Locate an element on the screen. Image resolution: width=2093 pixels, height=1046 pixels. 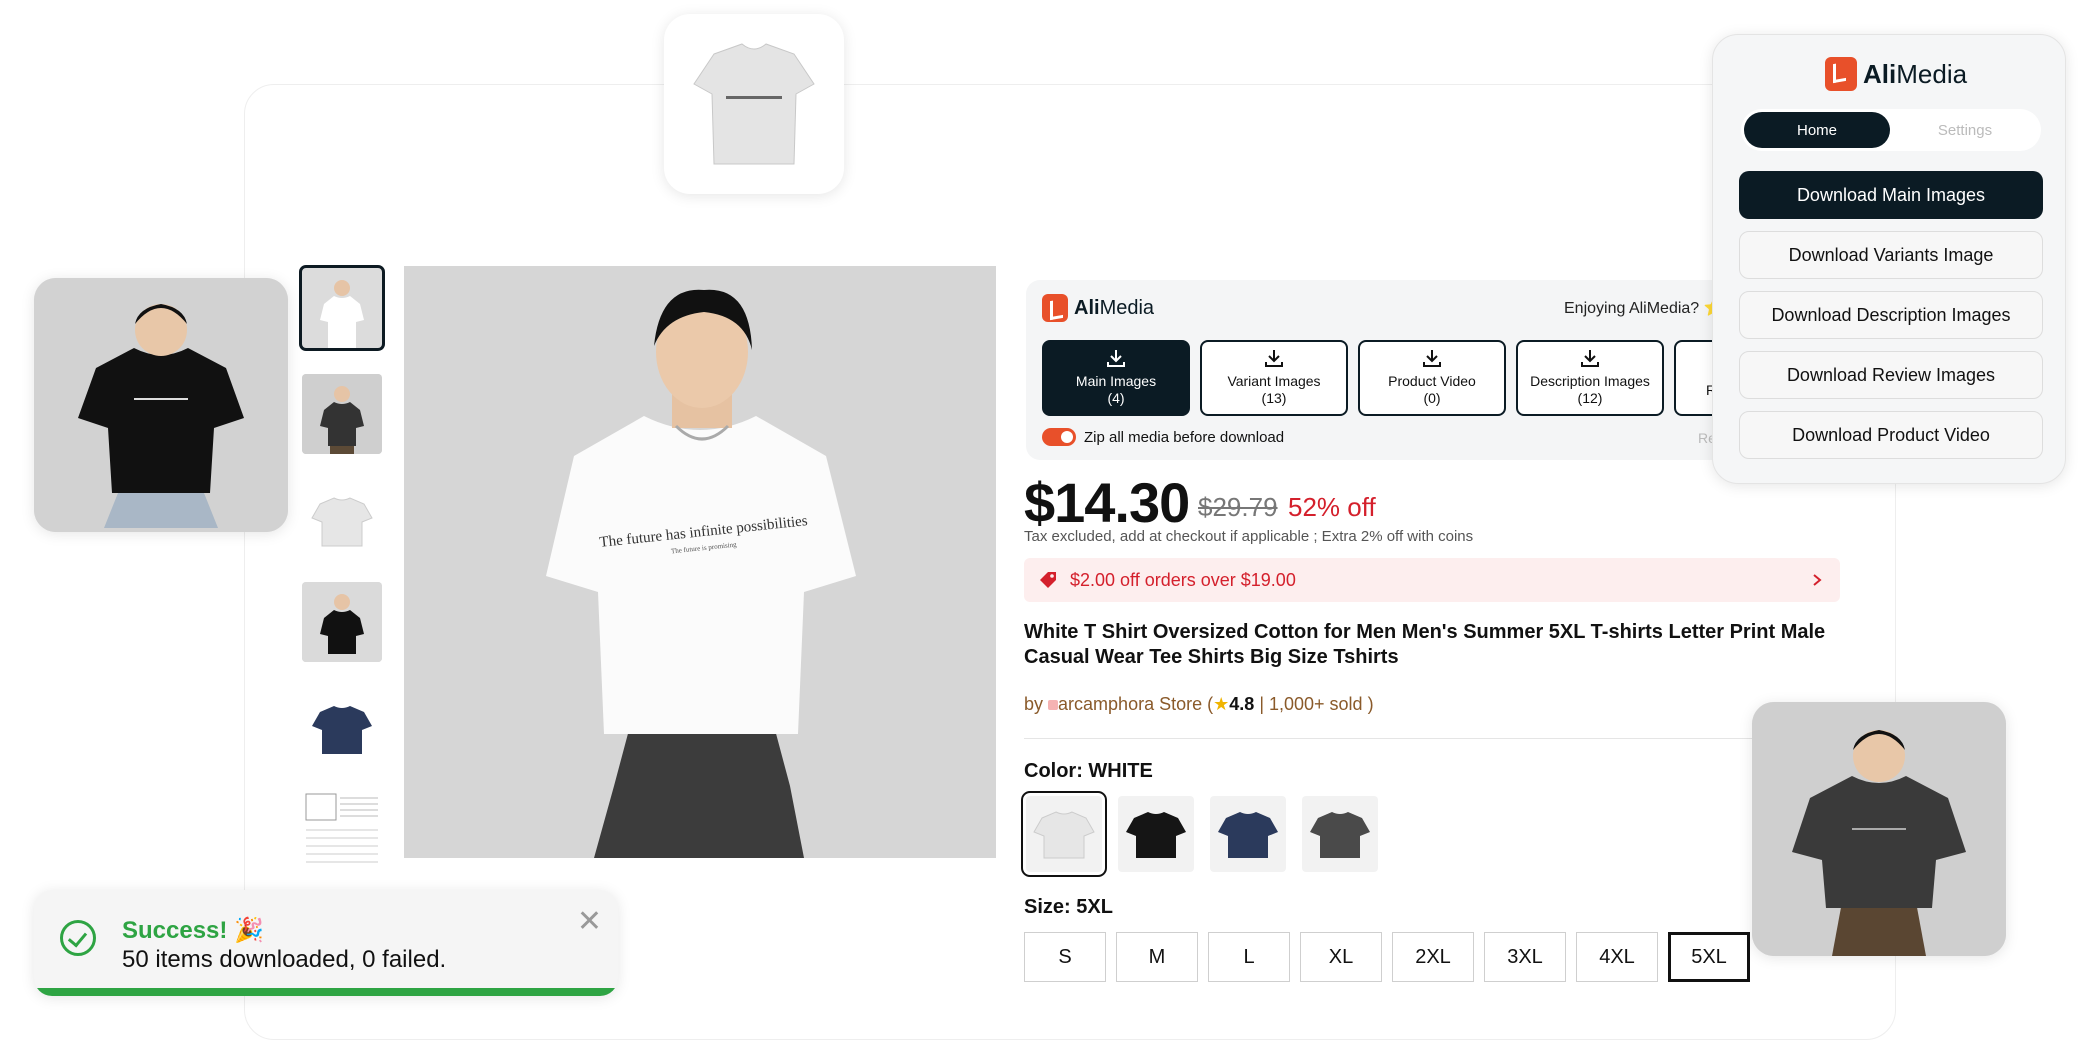
variant-images-count: (13) is located at coordinates (1274, 398).